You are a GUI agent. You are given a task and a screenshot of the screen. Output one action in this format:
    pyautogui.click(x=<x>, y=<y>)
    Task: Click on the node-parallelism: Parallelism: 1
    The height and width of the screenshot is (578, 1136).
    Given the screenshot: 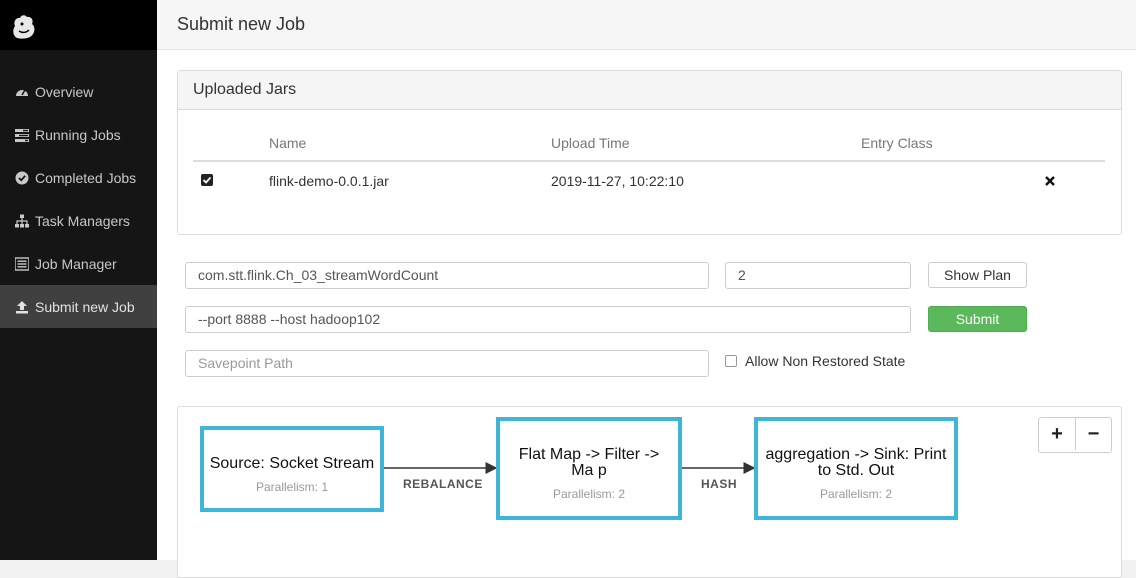 What is the action you would take?
    pyautogui.click(x=292, y=487)
    